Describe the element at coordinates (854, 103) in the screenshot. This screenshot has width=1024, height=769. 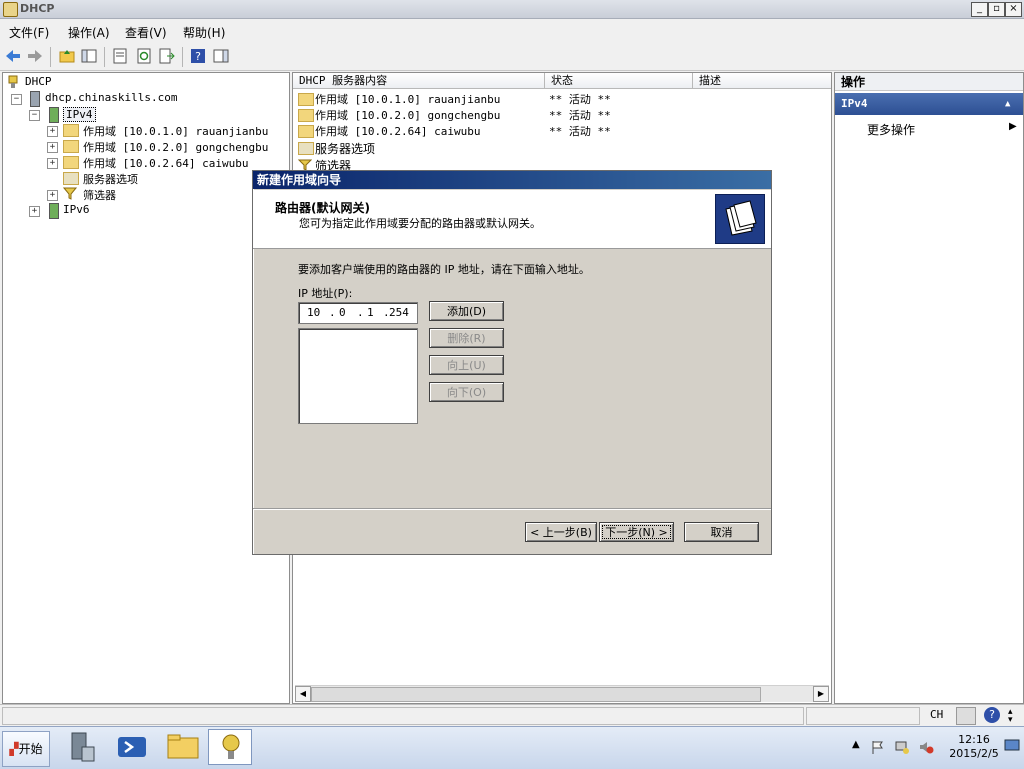
I see `actions-section-label: IPv4` at that location.